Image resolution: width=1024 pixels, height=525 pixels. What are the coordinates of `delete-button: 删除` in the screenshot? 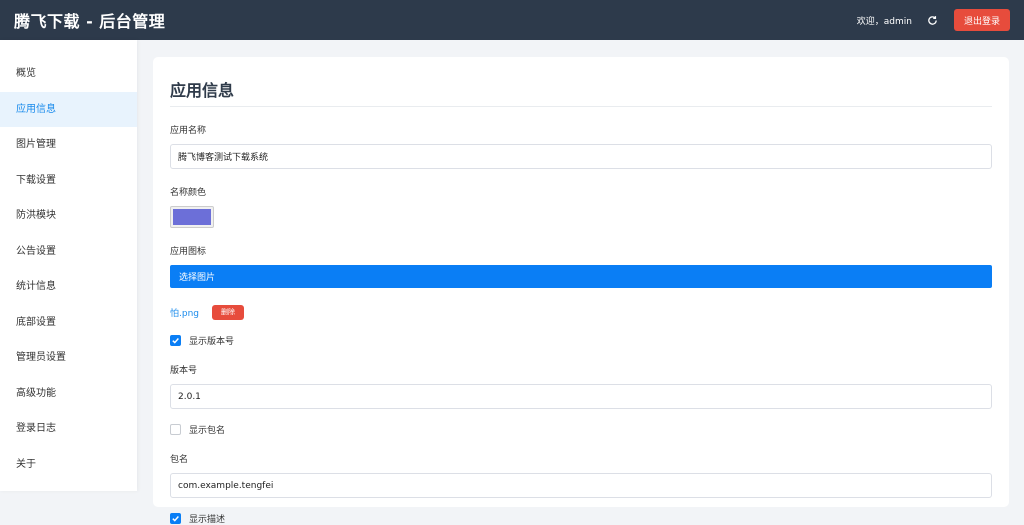 It's located at (228, 312).